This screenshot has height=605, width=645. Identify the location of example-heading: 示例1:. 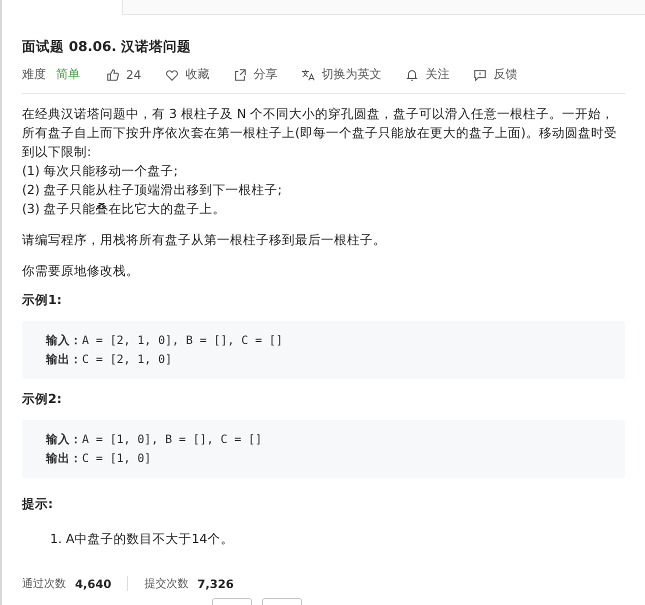
(42, 300).